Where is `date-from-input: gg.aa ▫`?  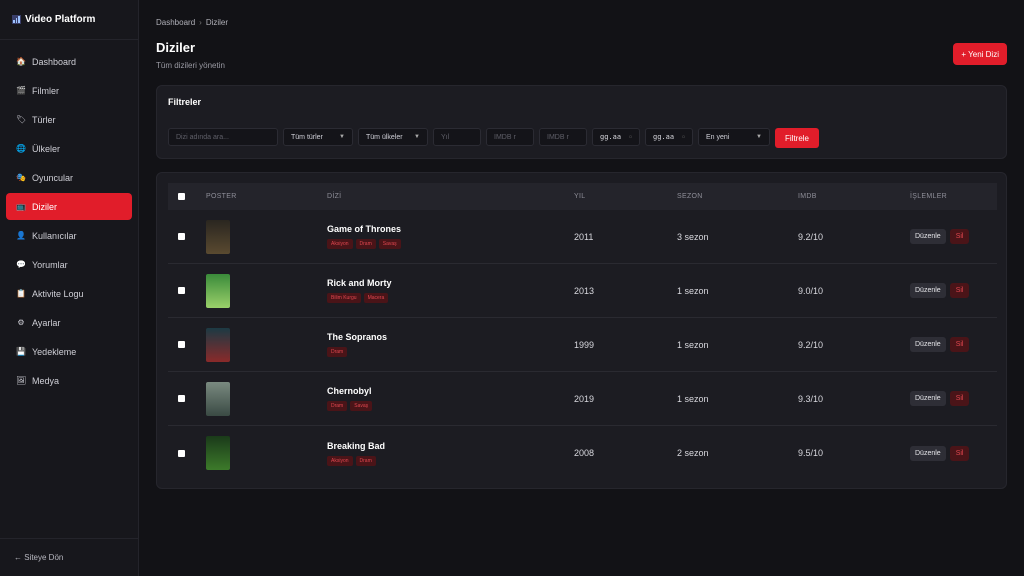 date-from-input: gg.aa ▫ is located at coordinates (616, 137).